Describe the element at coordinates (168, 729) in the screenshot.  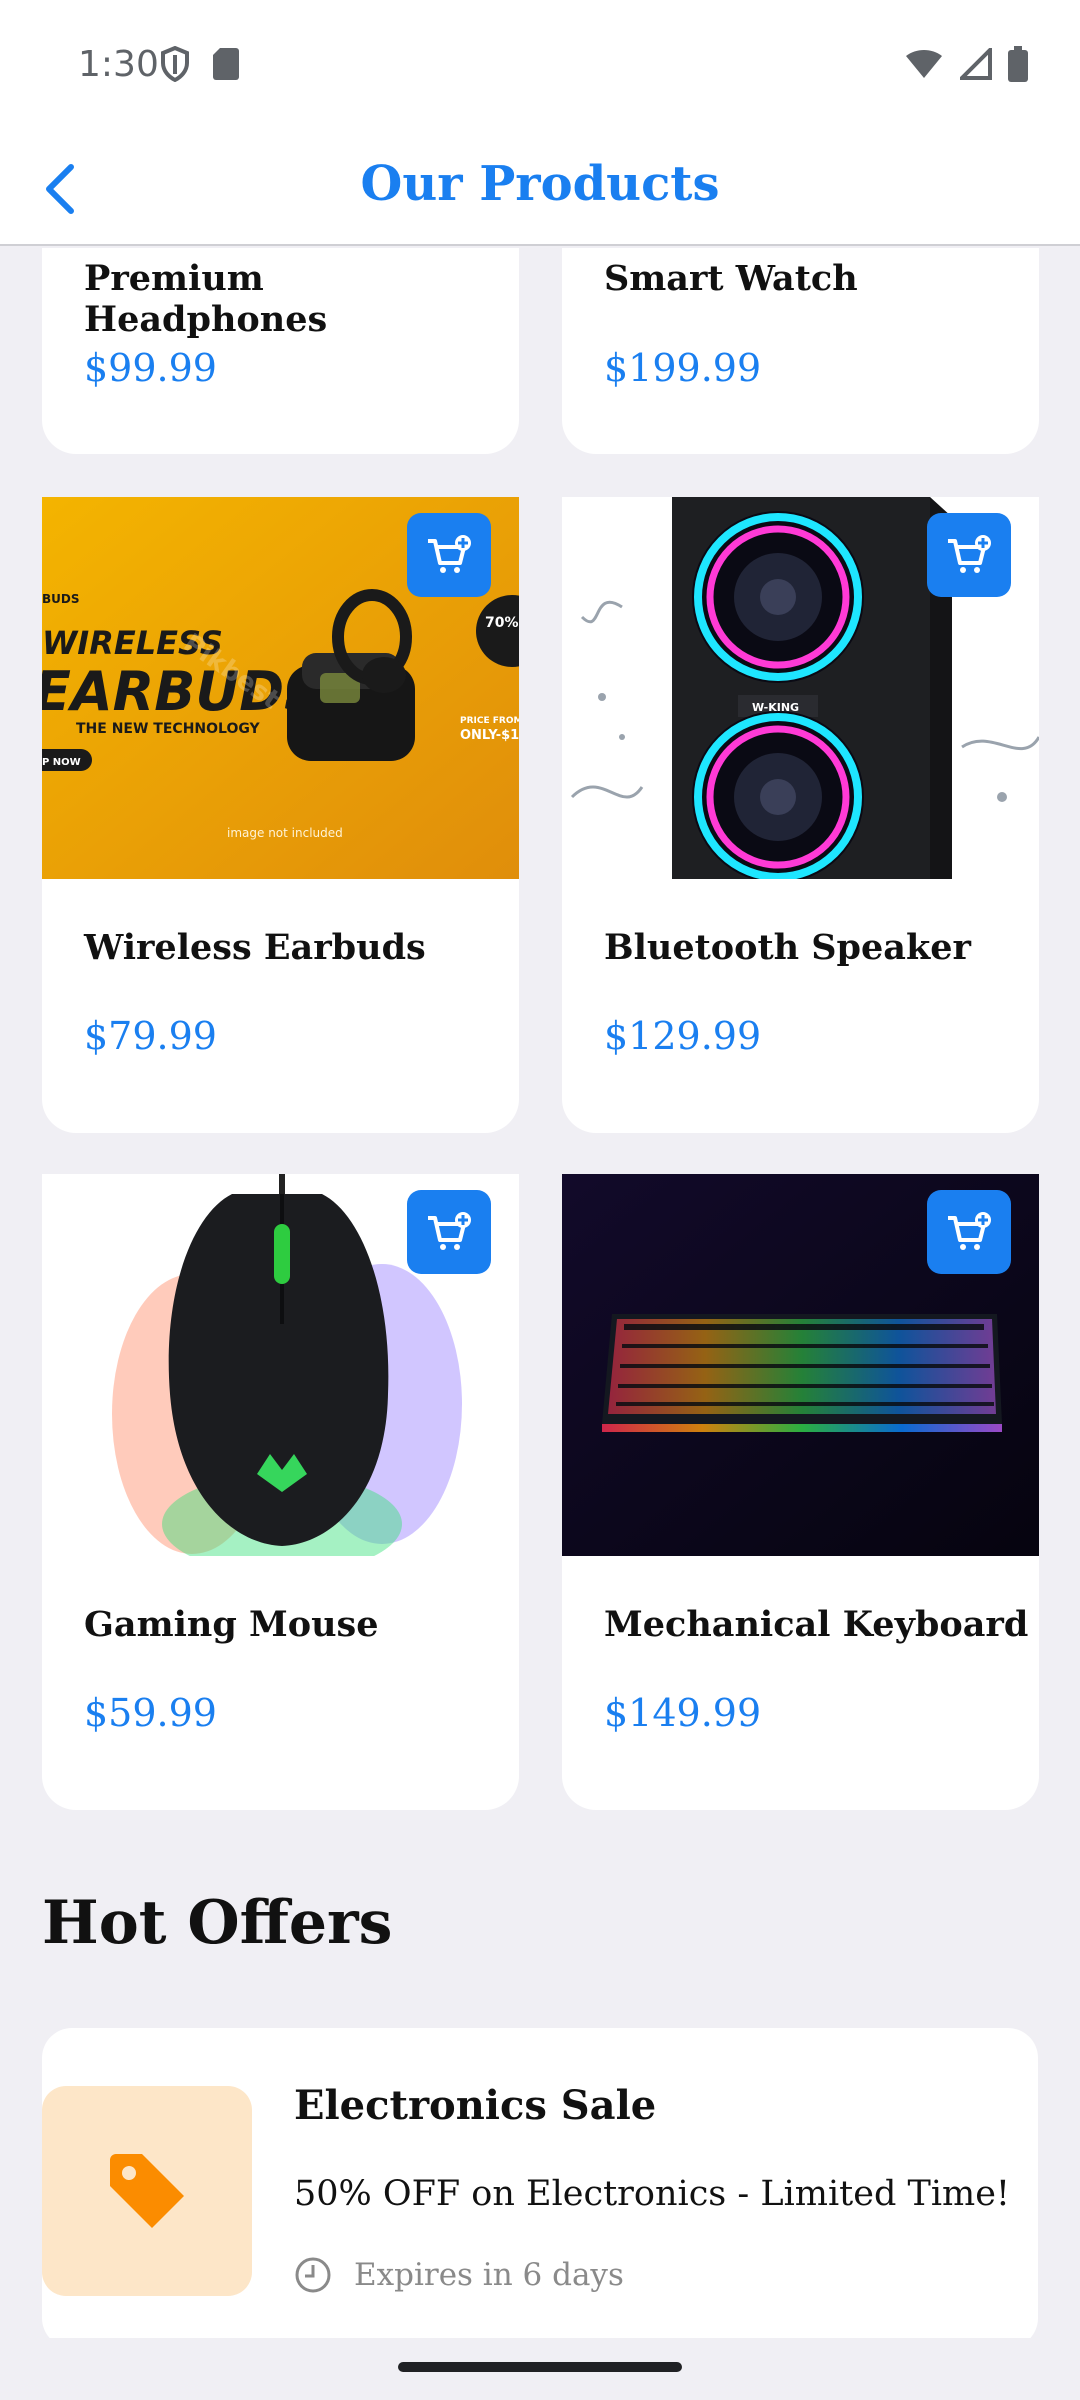
I see `earbuds-tagline: THE NEW TECHNOLOGY` at that location.